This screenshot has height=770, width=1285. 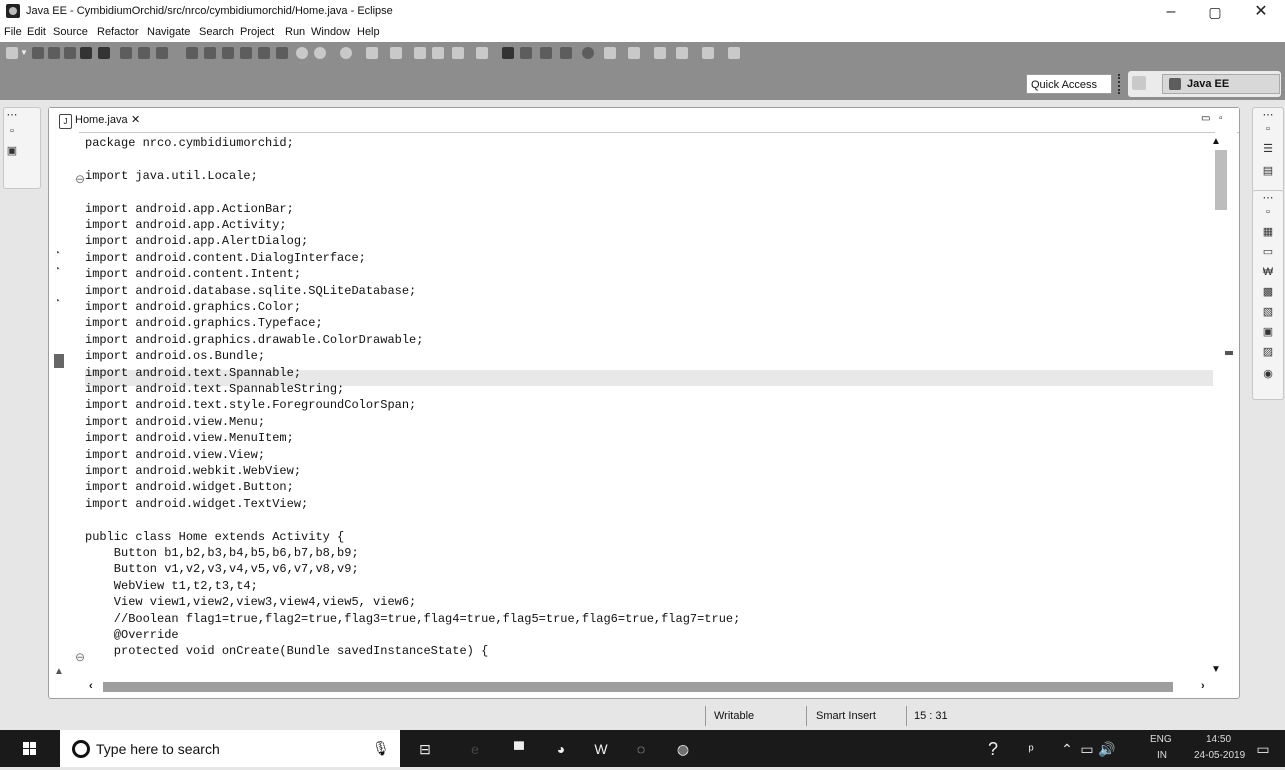 What do you see at coordinates (193, 471) in the screenshot?
I see `code-line: import android.webkit.WebView;` at bounding box center [193, 471].